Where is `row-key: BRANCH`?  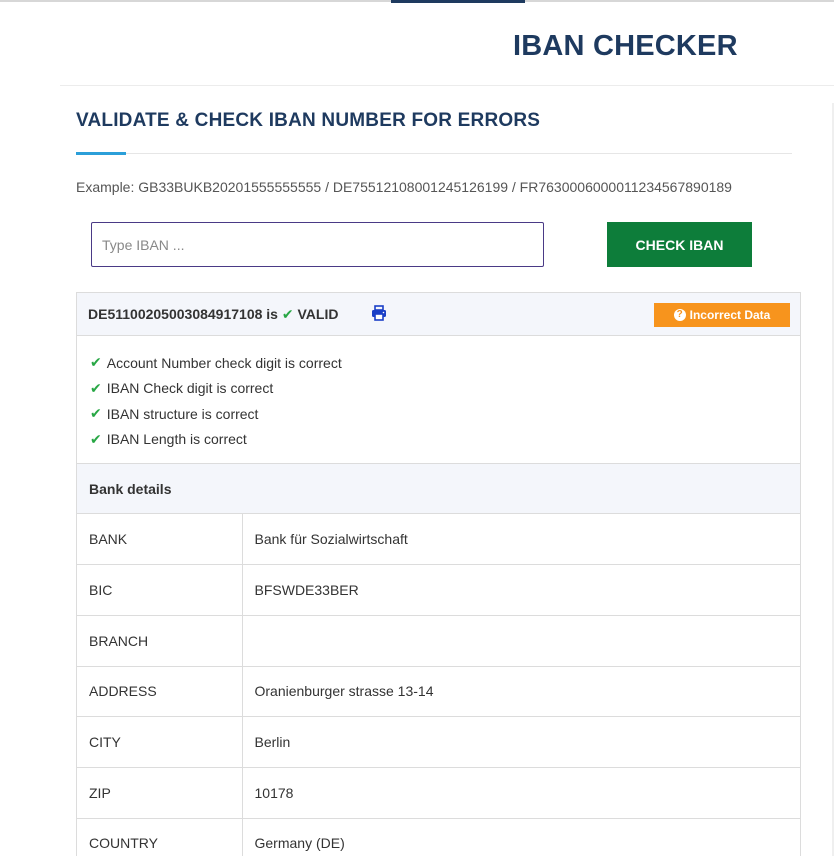
row-key: BRANCH is located at coordinates (160, 641).